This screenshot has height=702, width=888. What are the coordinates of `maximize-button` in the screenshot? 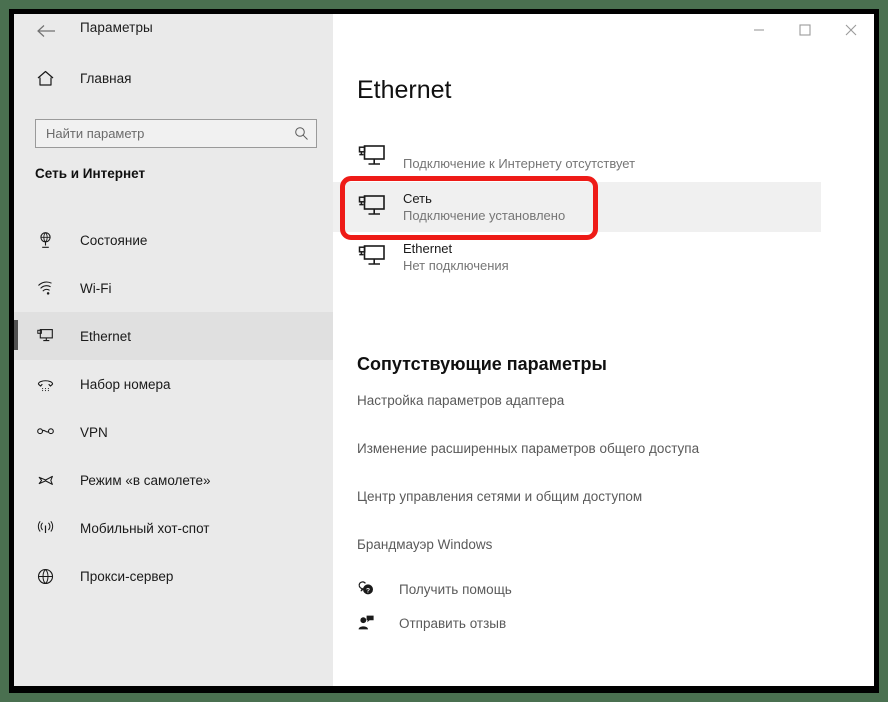 It's located at (805, 29).